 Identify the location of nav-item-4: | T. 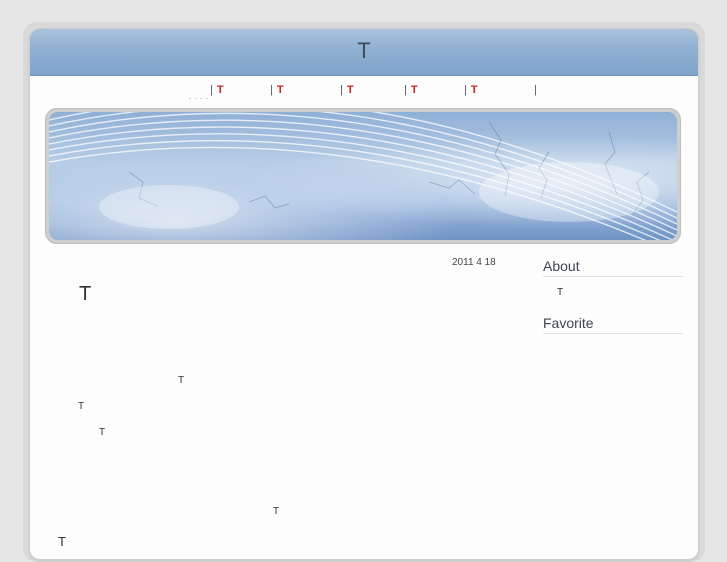
(411, 90).